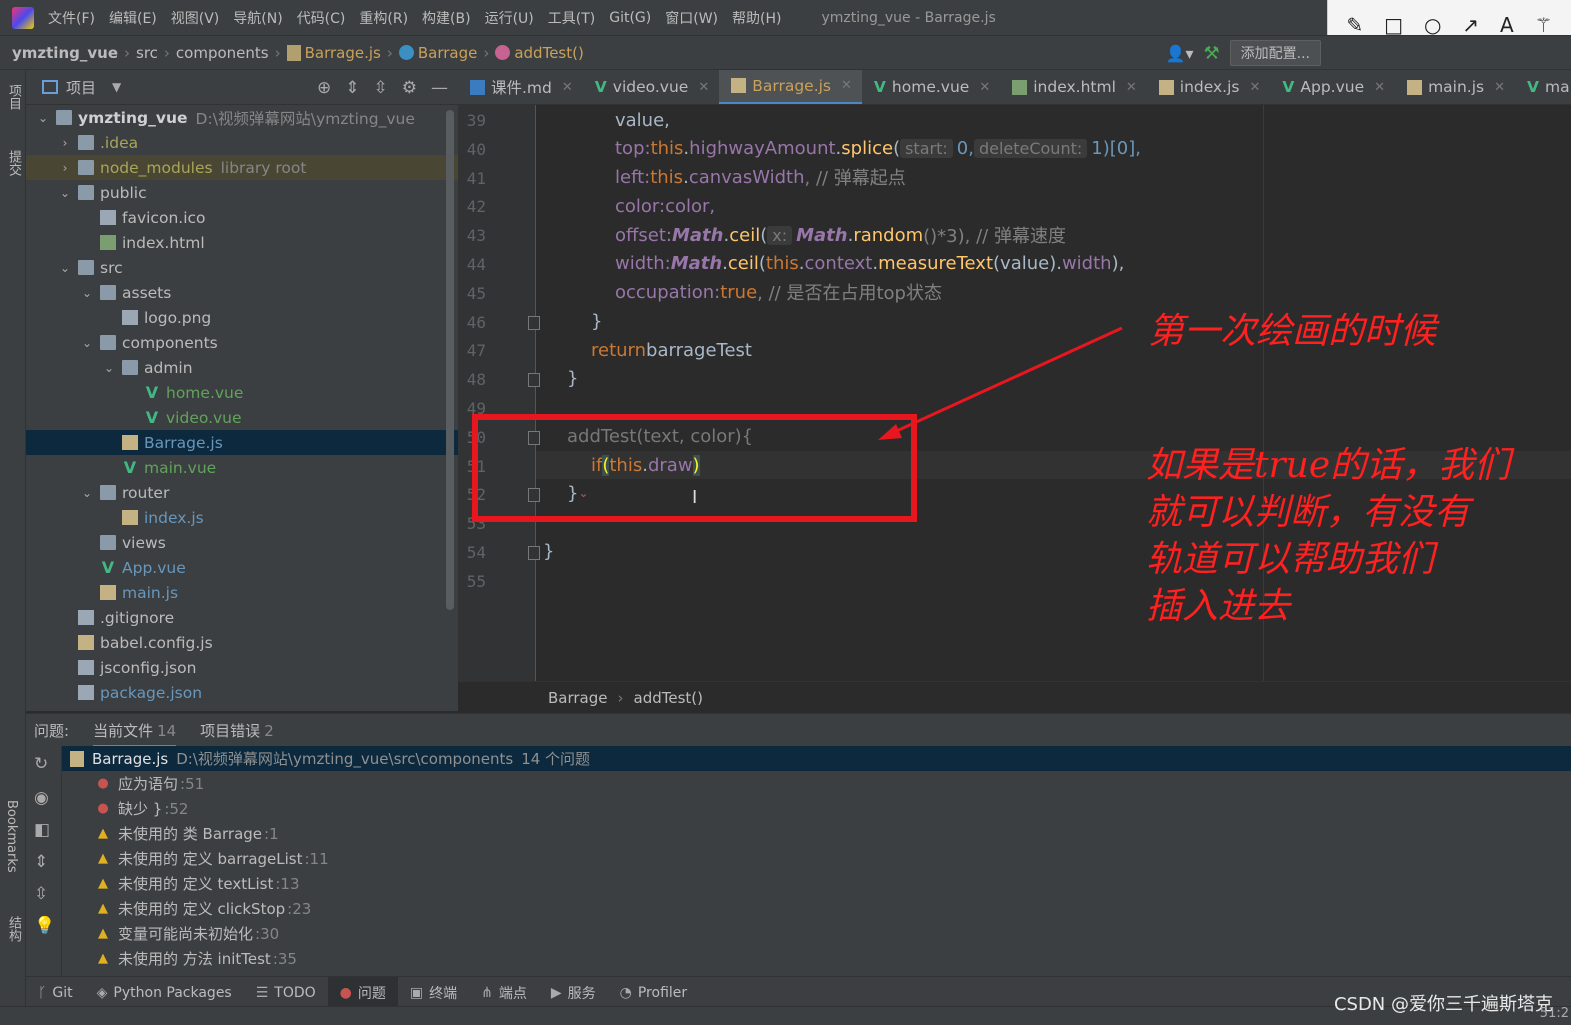  Describe the element at coordinates (242, 117) in the screenshot. I see `tree-item: ⌄ ymzting_vue D:\视频弹幕网站\ymzting_vue` at that location.